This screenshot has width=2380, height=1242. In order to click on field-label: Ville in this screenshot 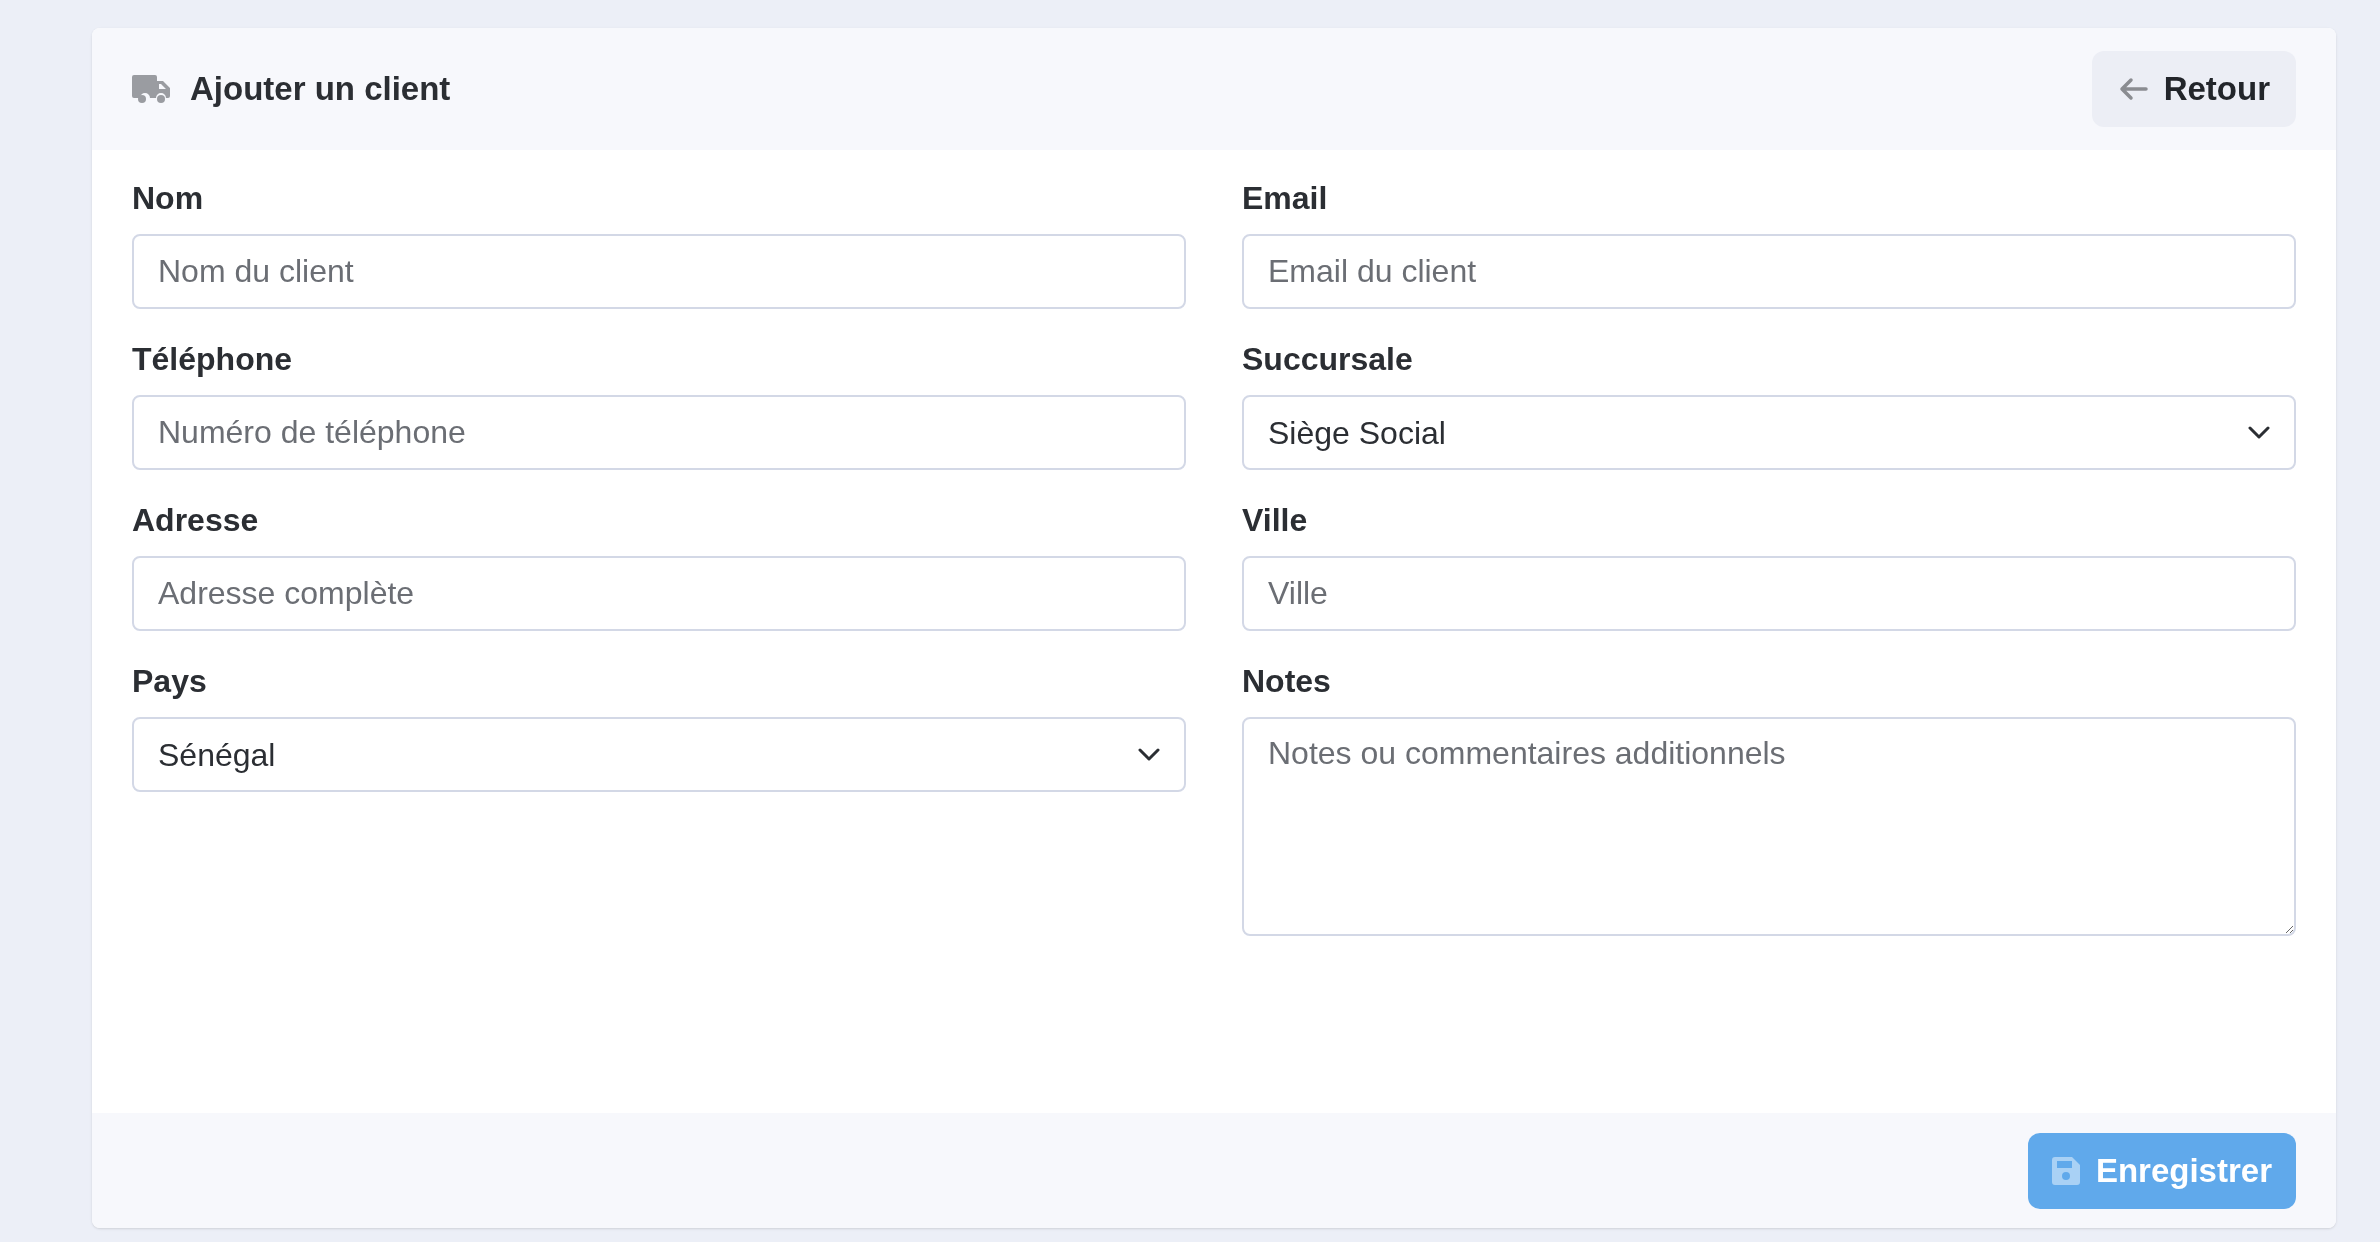, I will do `click(1275, 520)`.